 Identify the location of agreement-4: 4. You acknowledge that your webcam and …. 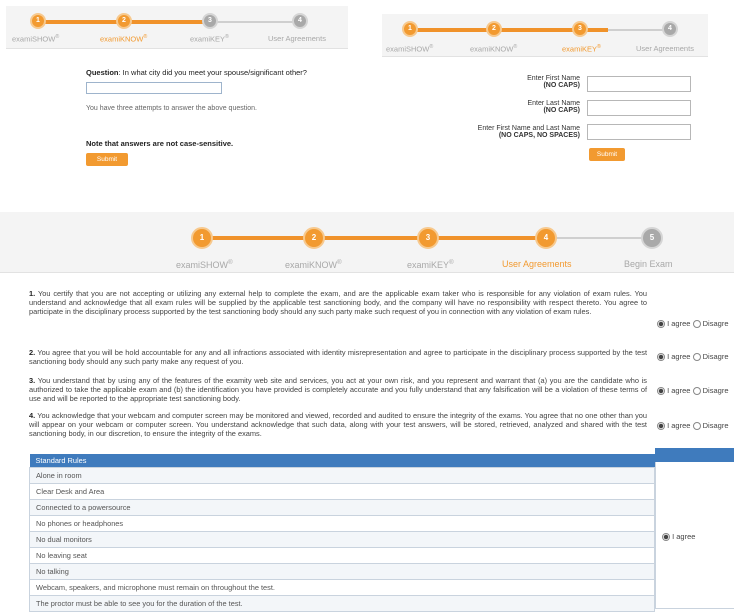
(338, 424).